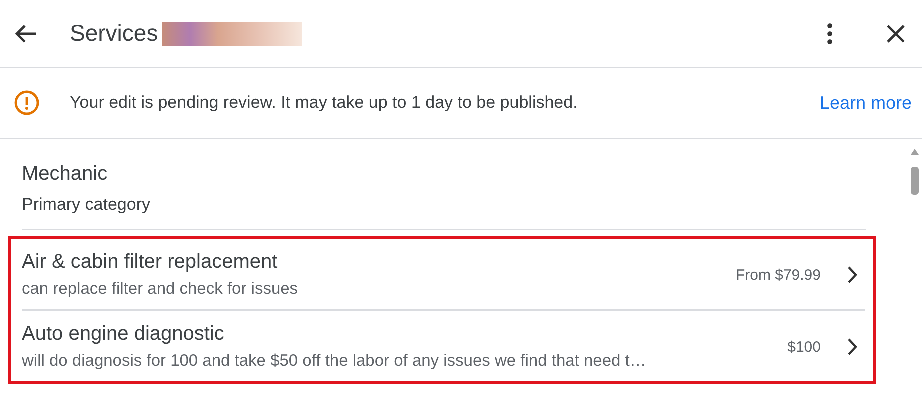 Image resolution: width=922 pixels, height=400 pixels. I want to click on category-name: Mechanic, so click(65, 174).